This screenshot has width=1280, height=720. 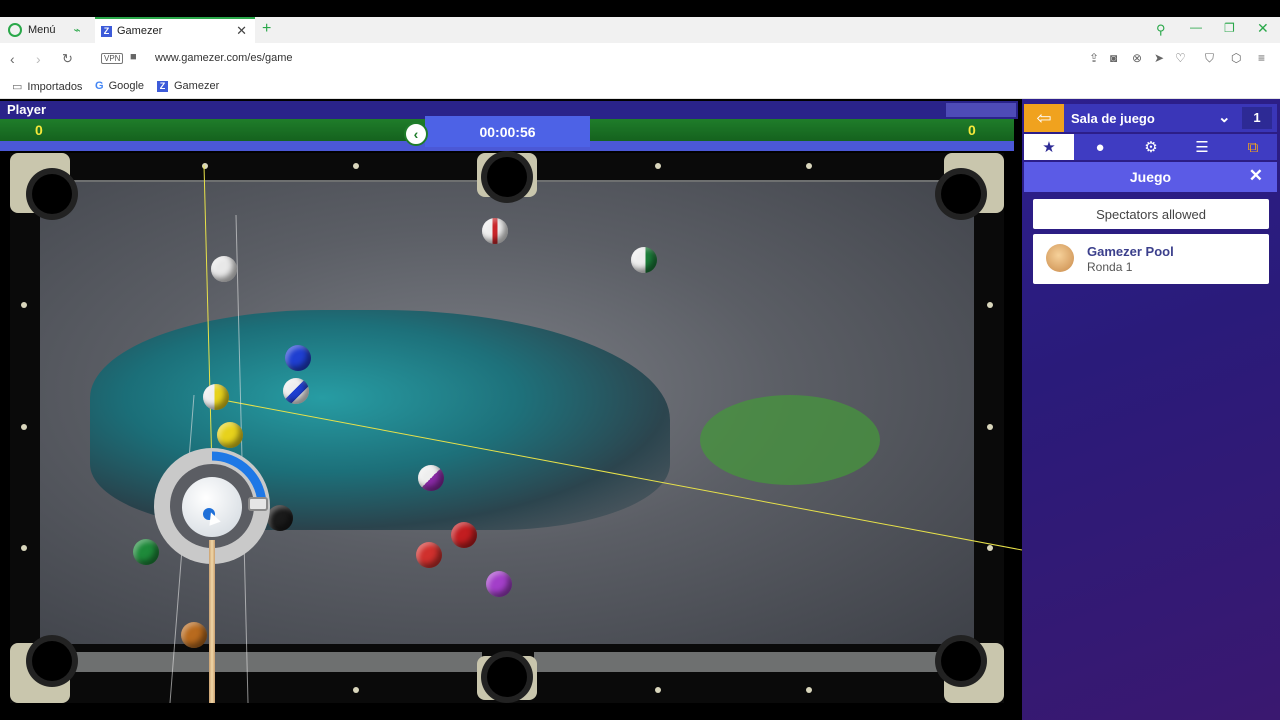 I want to click on section-title: Juego, so click(x=1150, y=177).